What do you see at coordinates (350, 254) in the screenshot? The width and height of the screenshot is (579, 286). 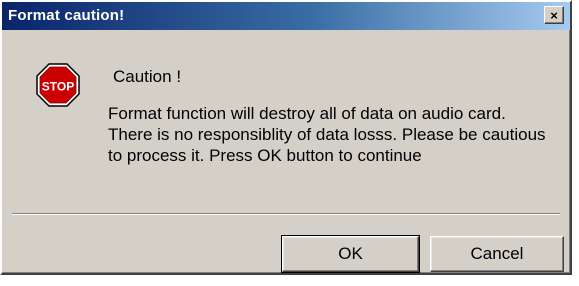 I see `ok-button: OK` at bounding box center [350, 254].